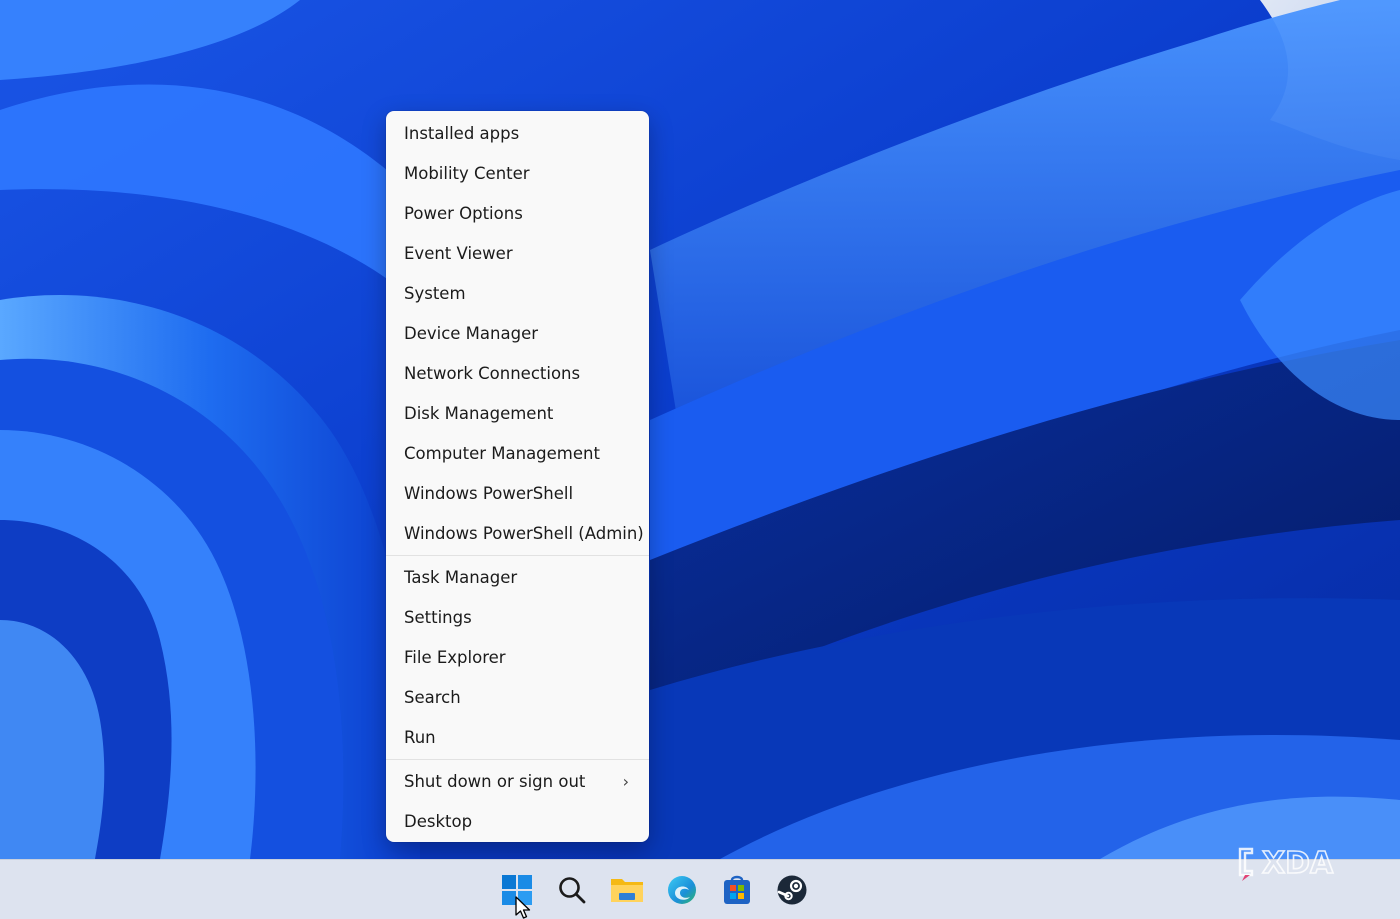  I want to click on menu-item-label: Settings, so click(438, 617).